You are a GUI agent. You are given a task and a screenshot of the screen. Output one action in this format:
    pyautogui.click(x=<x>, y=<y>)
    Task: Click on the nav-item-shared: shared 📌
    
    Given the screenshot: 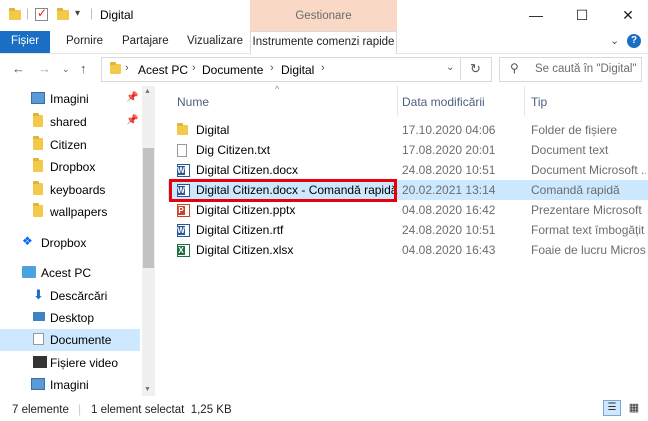 What is the action you would take?
    pyautogui.click(x=70, y=122)
    